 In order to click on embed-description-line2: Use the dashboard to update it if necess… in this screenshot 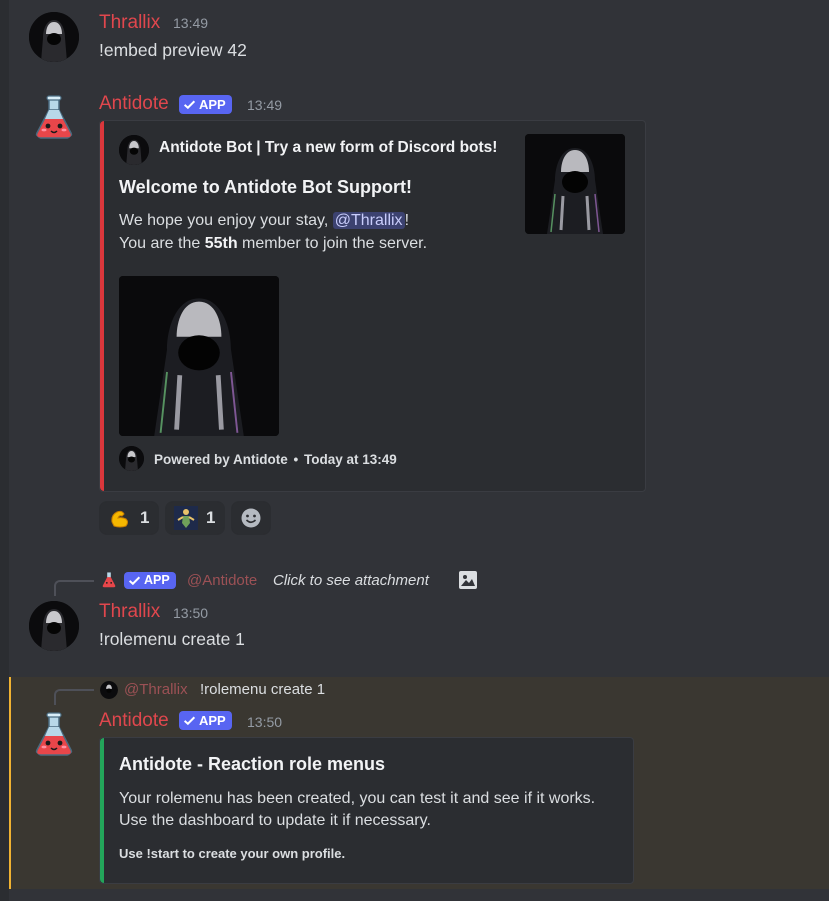, I will do `click(275, 820)`.